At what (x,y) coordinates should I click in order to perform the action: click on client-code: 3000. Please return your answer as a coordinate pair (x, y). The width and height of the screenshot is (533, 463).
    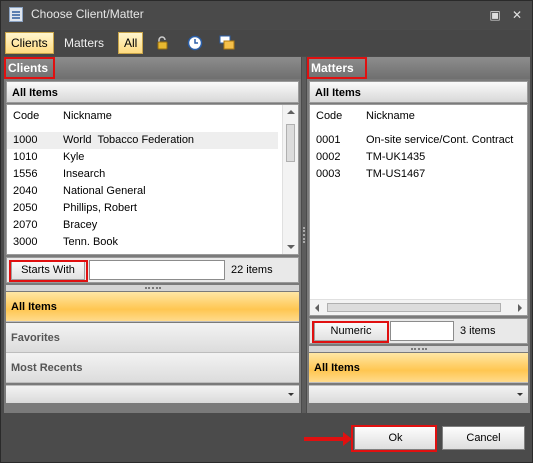
    Looking at the image, I should click on (25, 242).